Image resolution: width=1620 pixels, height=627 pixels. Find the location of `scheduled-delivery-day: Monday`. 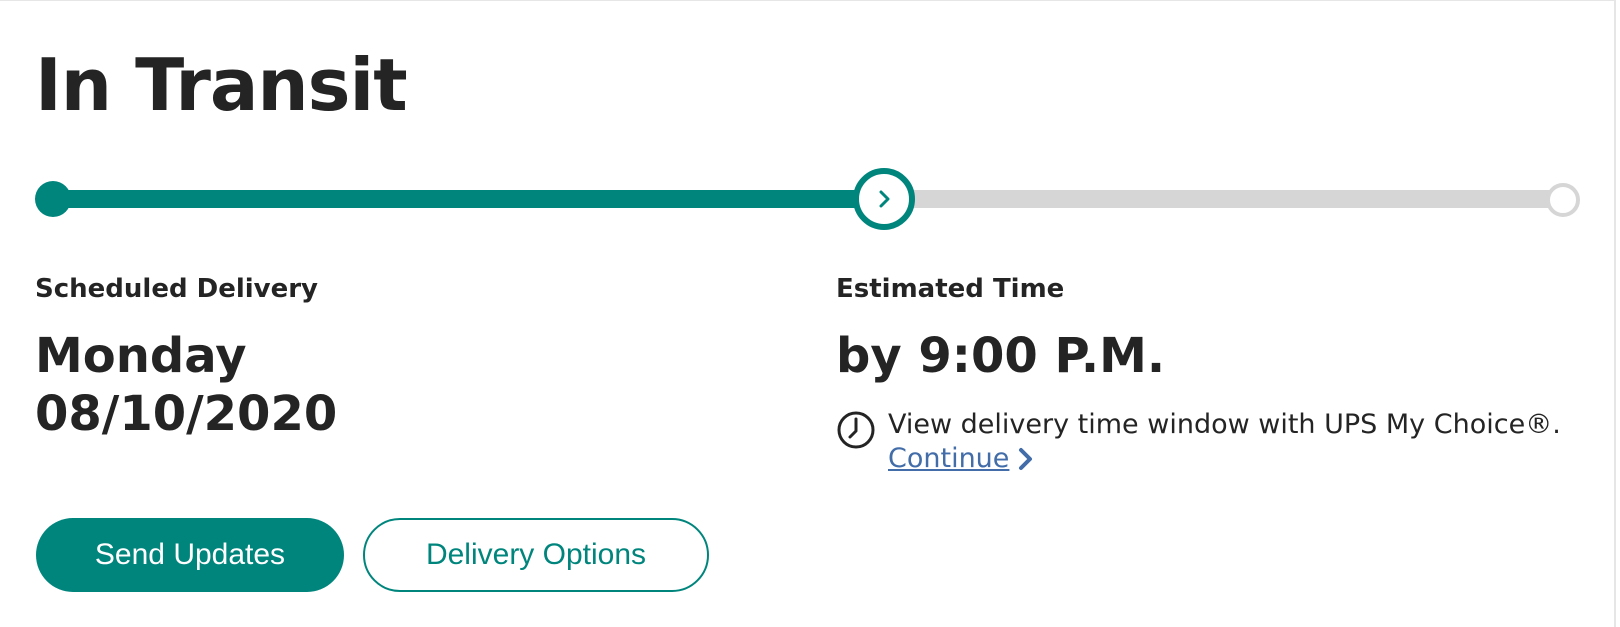

scheduled-delivery-day: Monday is located at coordinates (141, 356).